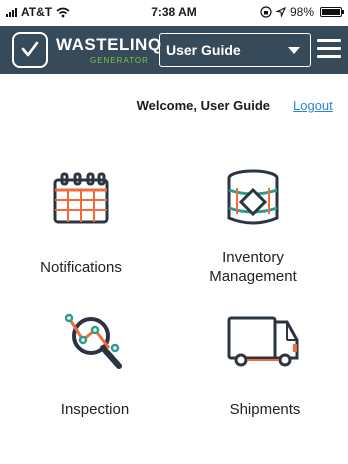 Image resolution: width=348 pixels, height=464 pixels. Describe the element at coordinates (313, 105) in the screenshot. I see `logout-link: Logout` at that location.